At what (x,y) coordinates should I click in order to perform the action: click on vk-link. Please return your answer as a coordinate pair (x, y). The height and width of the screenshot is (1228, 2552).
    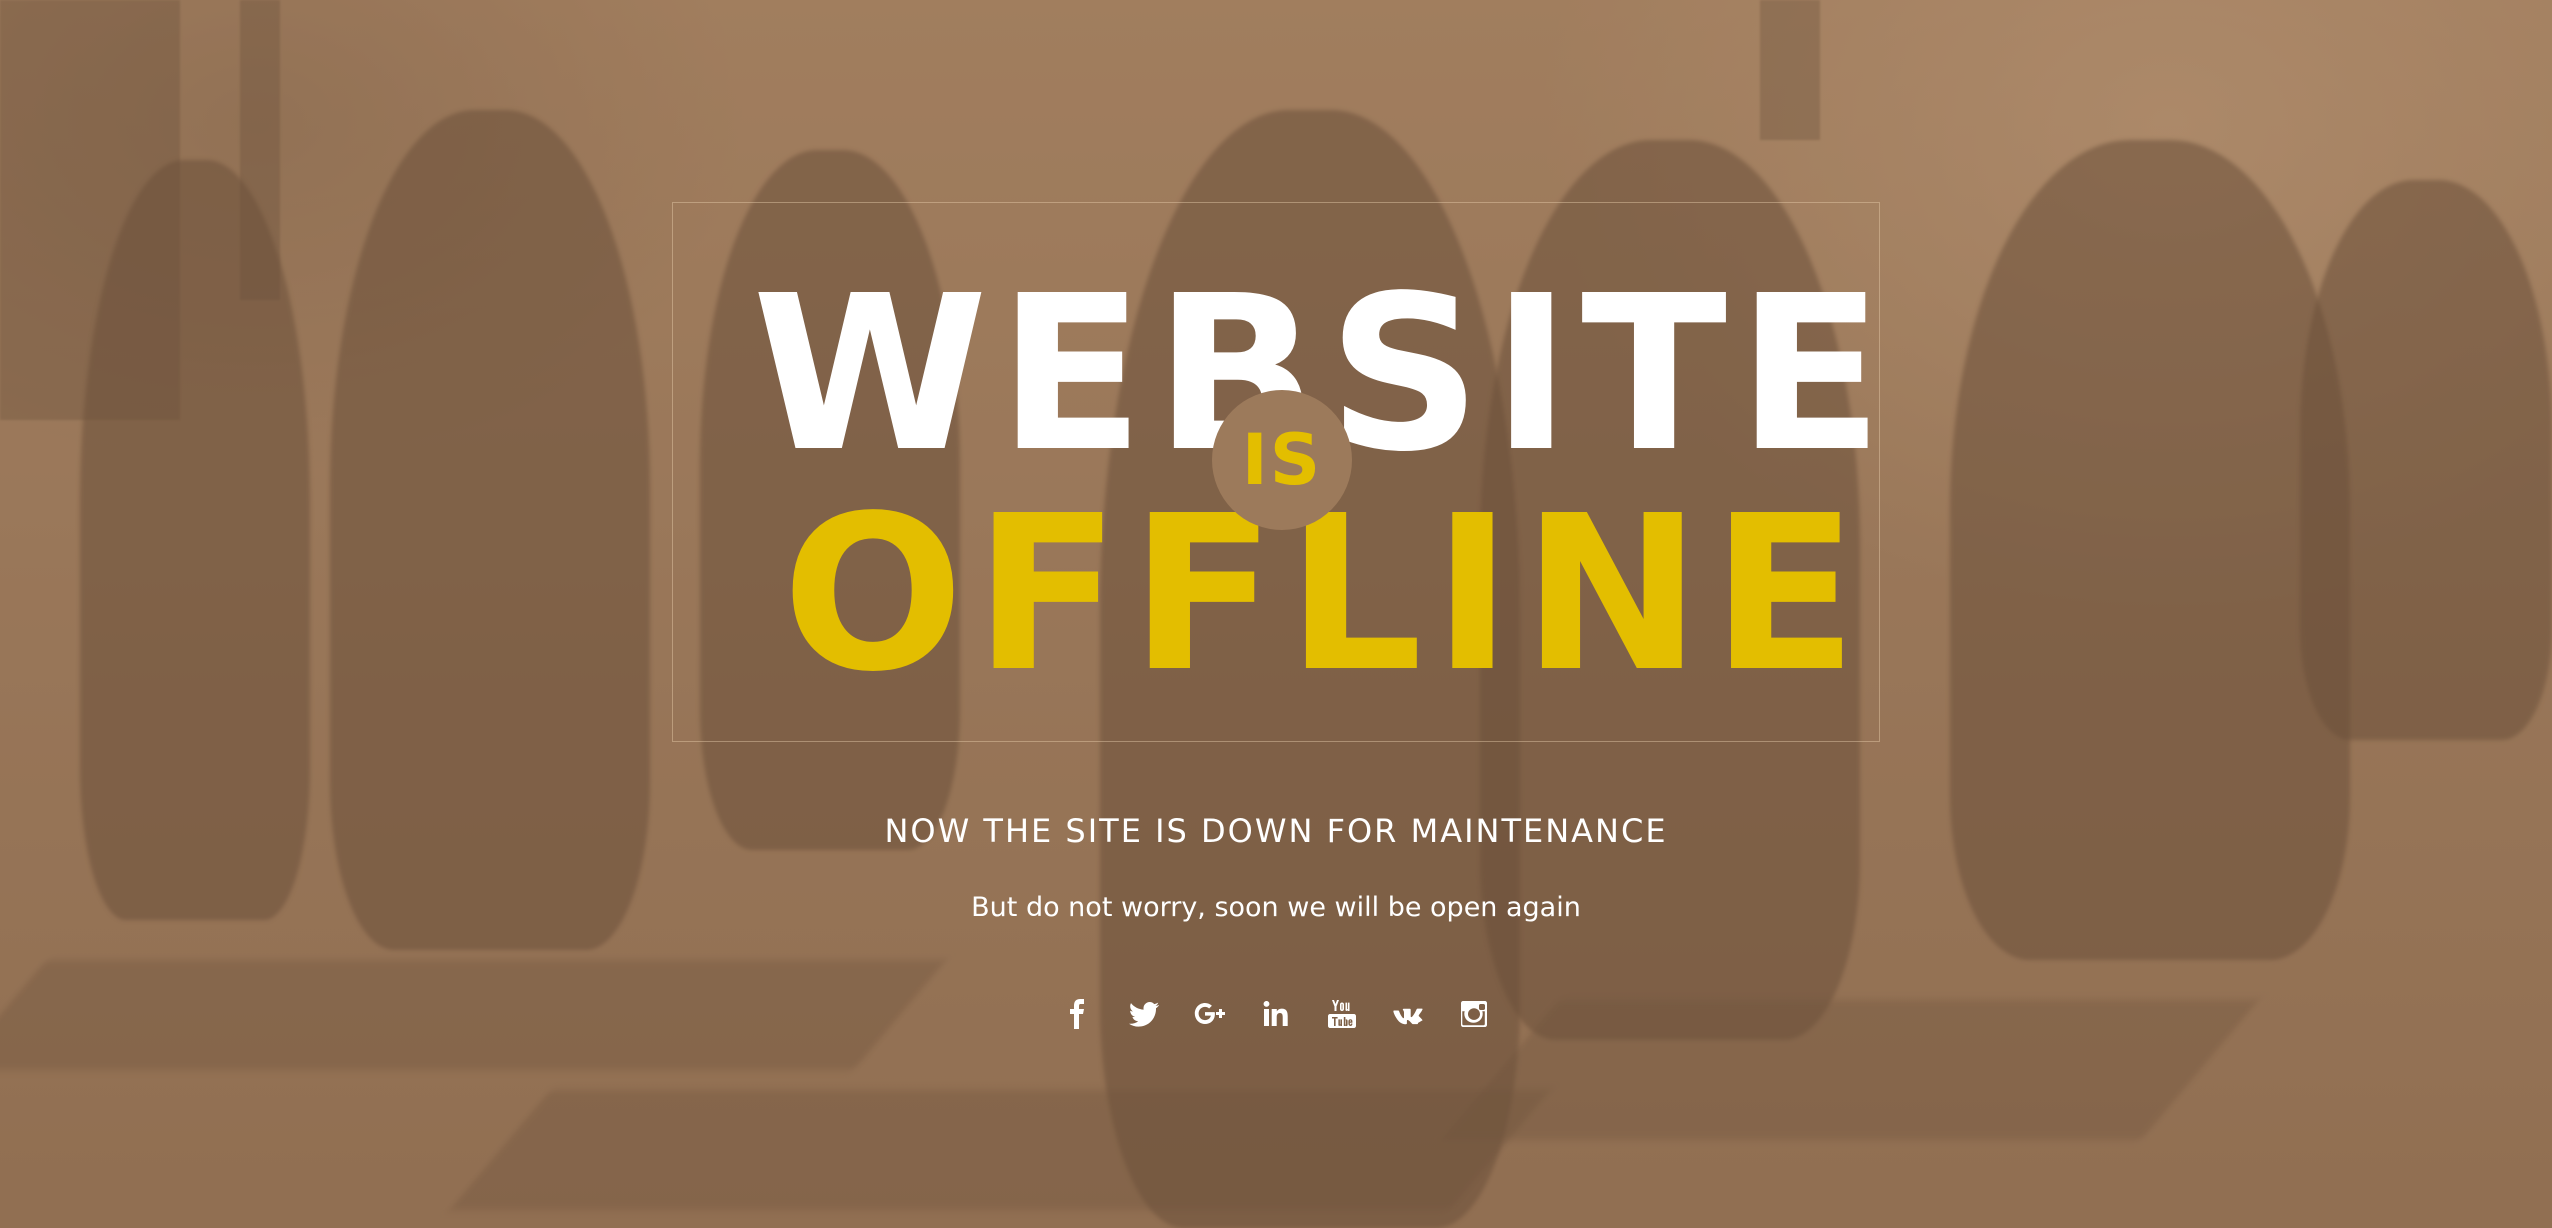
    Looking at the image, I should click on (1408, 1014).